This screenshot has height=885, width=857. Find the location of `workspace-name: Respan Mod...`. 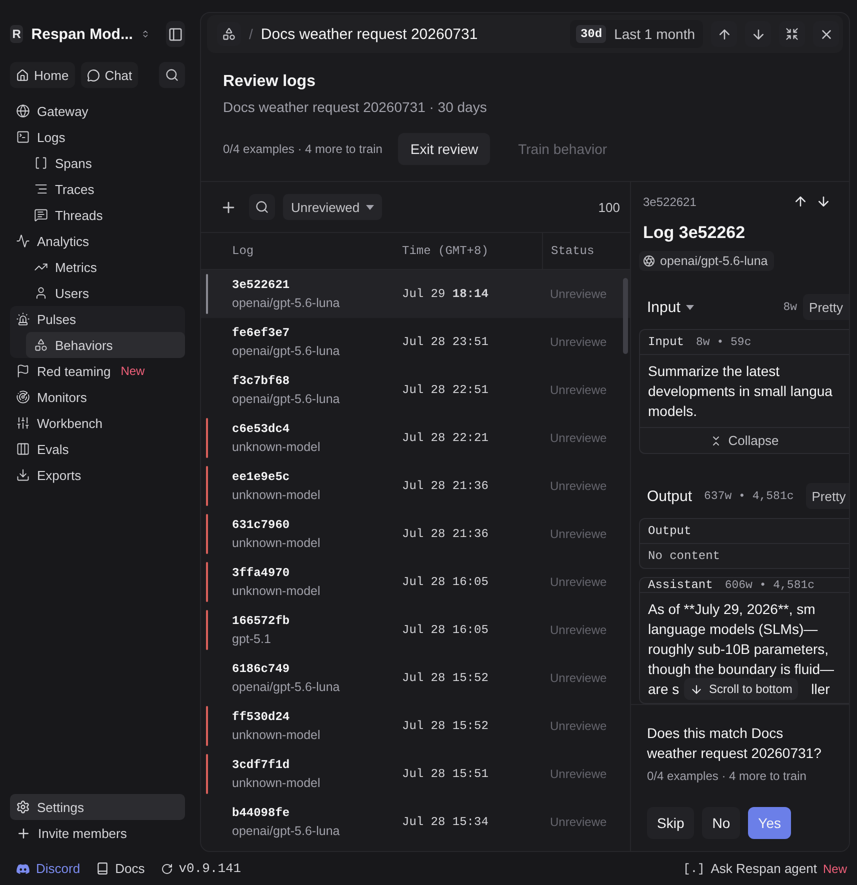

workspace-name: Respan Mod... is located at coordinates (82, 34).